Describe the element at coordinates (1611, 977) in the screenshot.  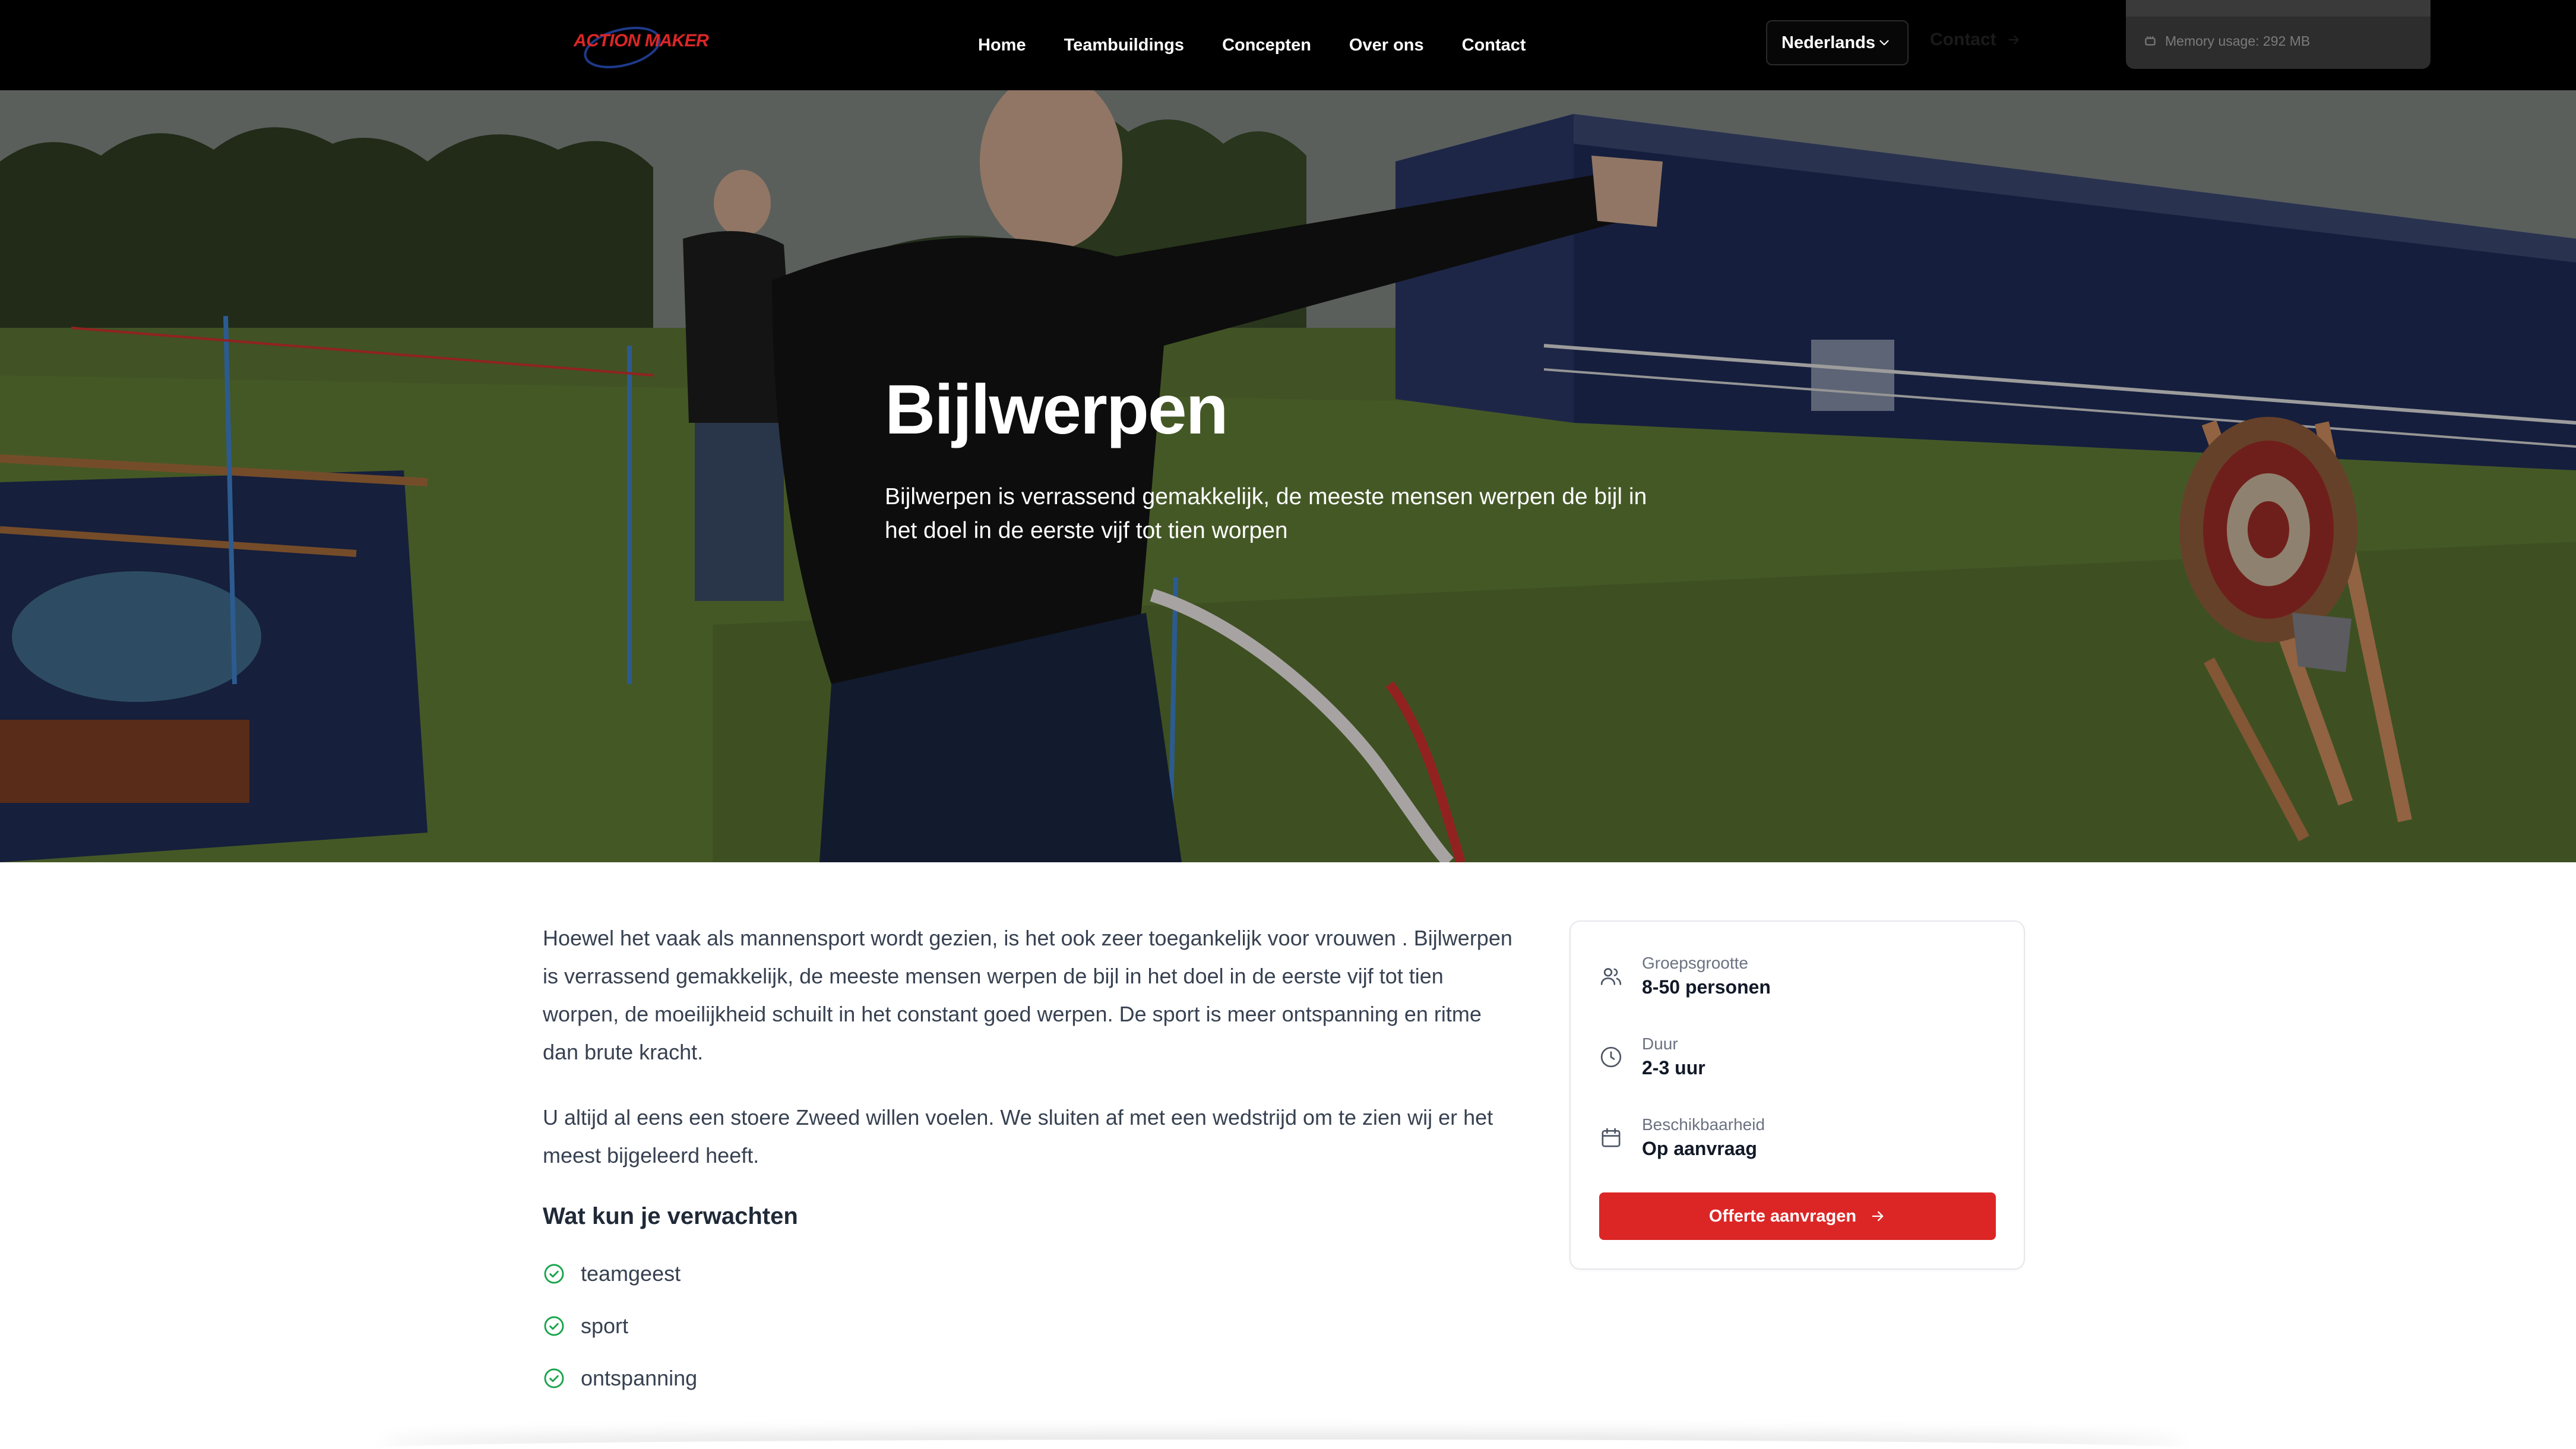
I see `users-icon` at that location.